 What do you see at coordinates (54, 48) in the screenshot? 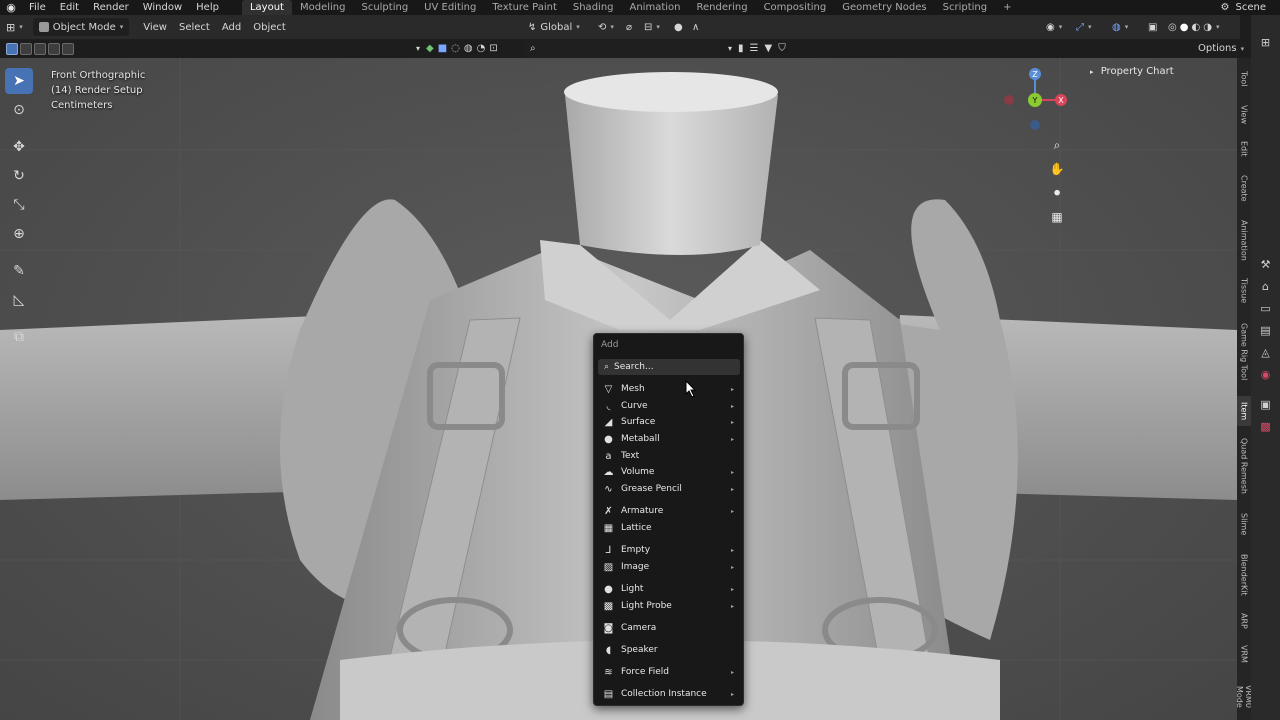
I see `select-invert-icon` at bounding box center [54, 48].